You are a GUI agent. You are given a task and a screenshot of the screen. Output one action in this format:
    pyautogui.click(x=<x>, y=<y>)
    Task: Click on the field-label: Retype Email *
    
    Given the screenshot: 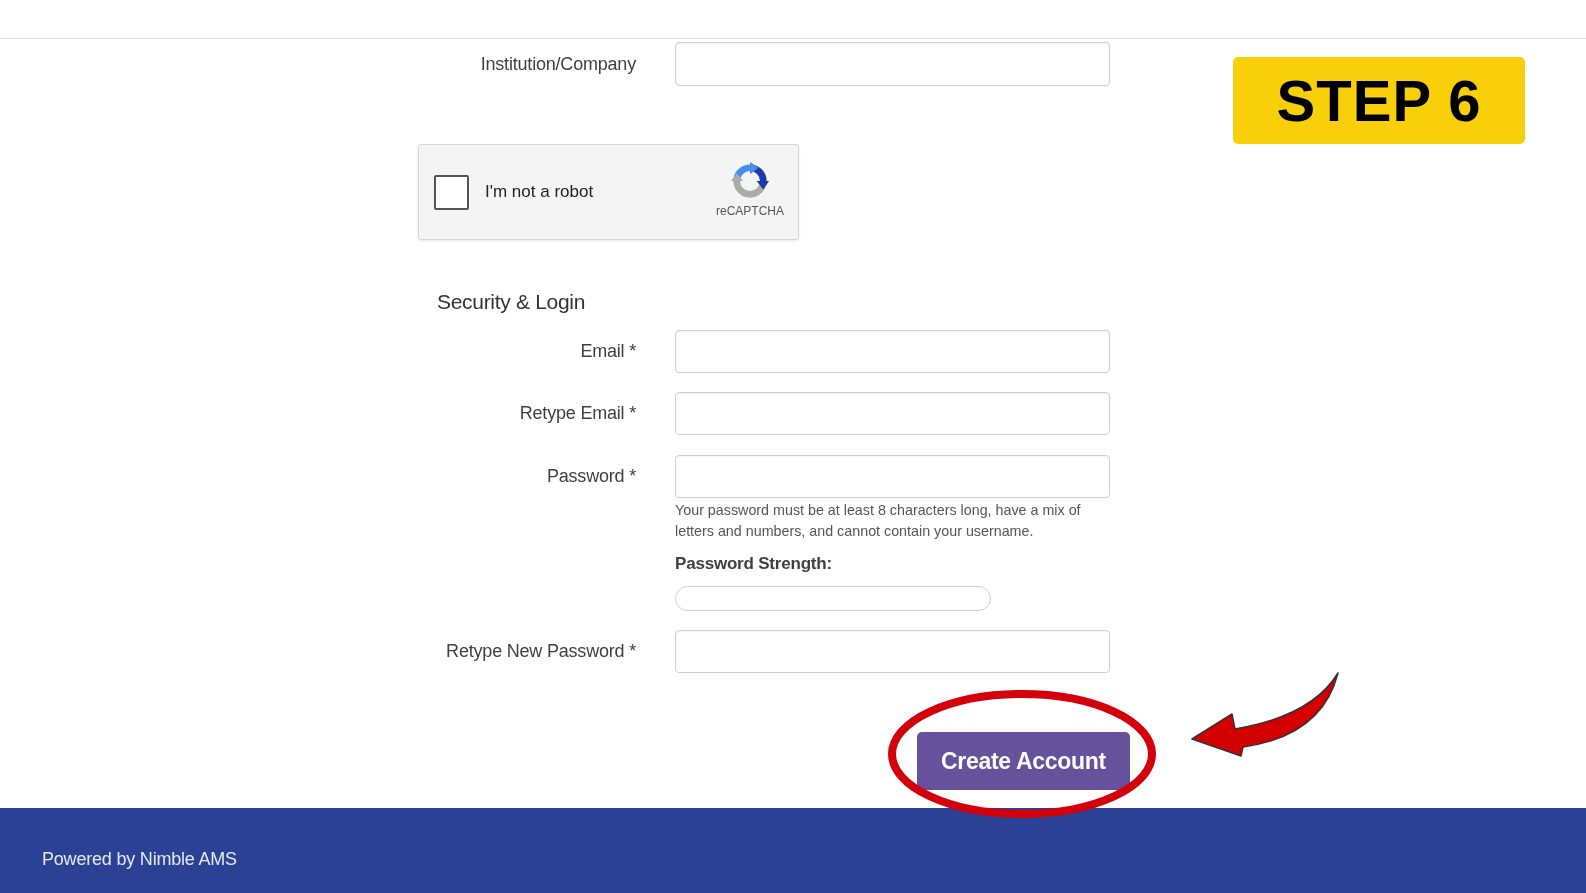 What is the action you would take?
    pyautogui.click(x=577, y=413)
    